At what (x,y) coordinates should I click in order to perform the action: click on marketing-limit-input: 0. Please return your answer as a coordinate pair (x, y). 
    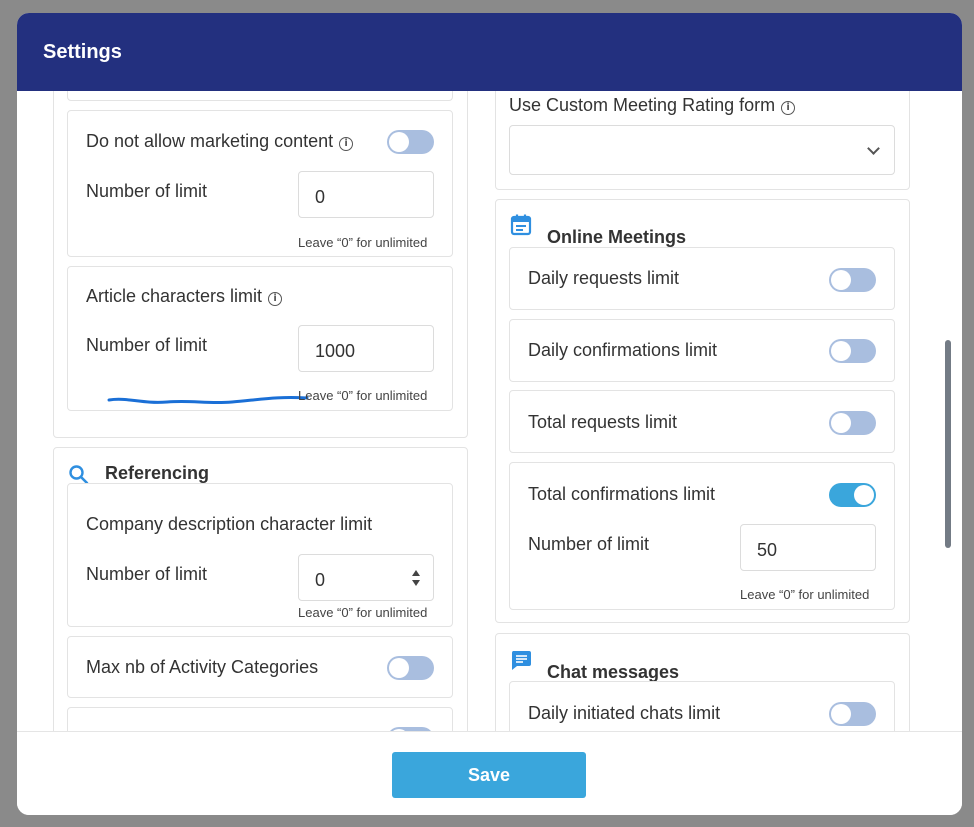
    Looking at the image, I should click on (366, 194).